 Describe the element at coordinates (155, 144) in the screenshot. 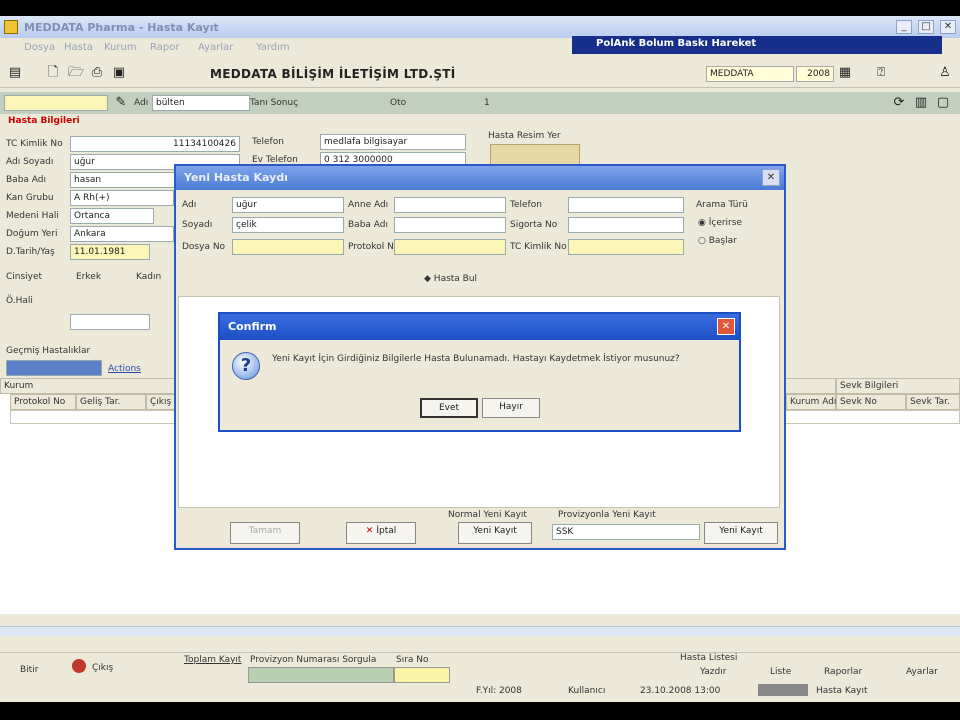

I see `tc-input: 11134100426` at that location.